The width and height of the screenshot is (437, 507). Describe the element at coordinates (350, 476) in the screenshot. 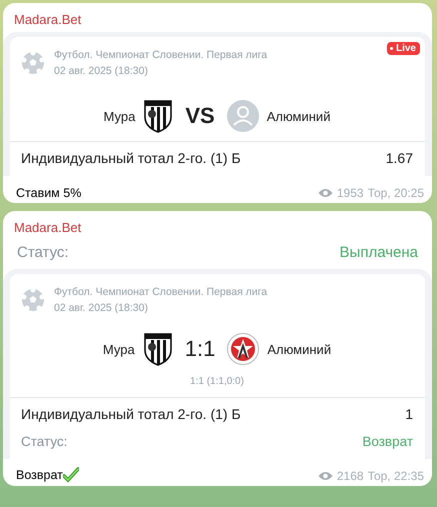

I see `view-count: 2168` at that location.